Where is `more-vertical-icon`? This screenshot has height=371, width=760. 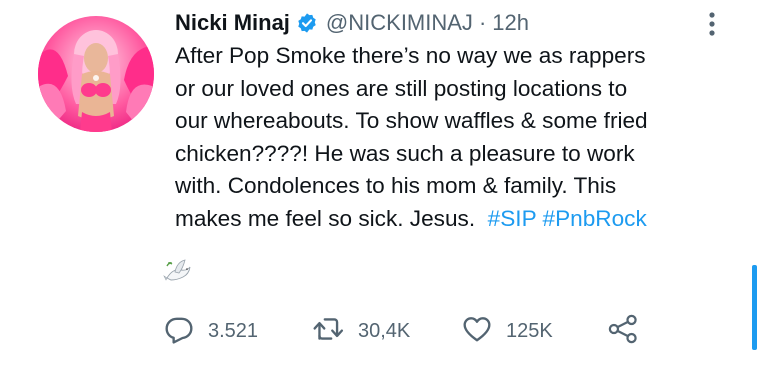 more-vertical-icon is located at coordinates (712, 24).